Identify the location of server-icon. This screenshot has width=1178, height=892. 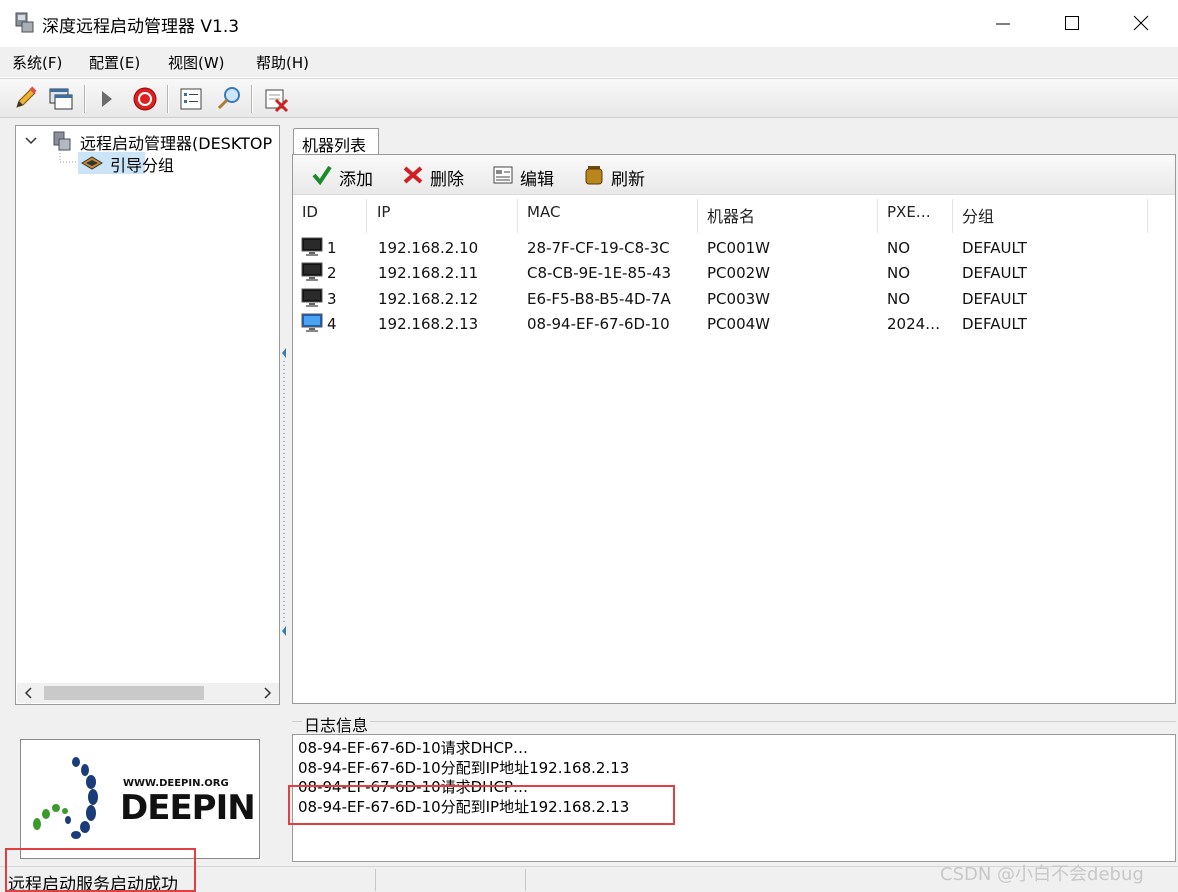
(62, 141).